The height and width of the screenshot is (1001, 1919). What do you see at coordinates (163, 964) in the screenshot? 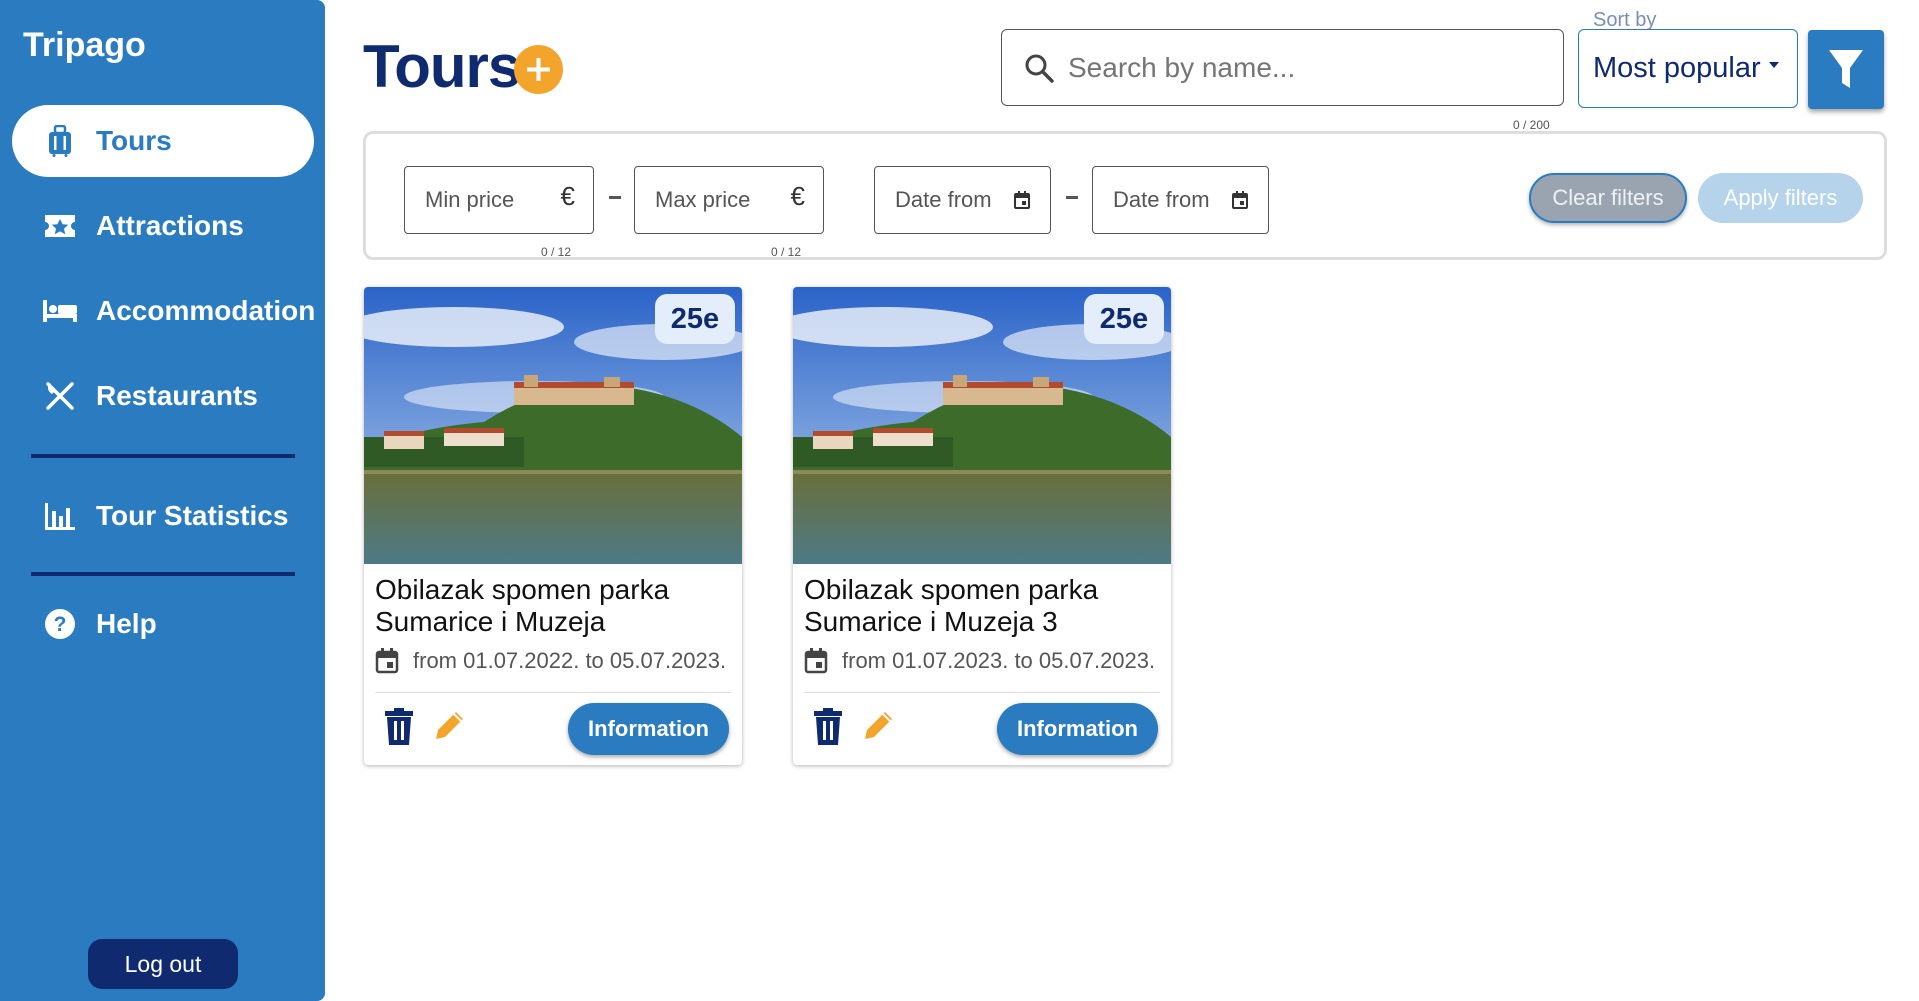
I see `logout-button: Log out` at bounding box center [163, 964].